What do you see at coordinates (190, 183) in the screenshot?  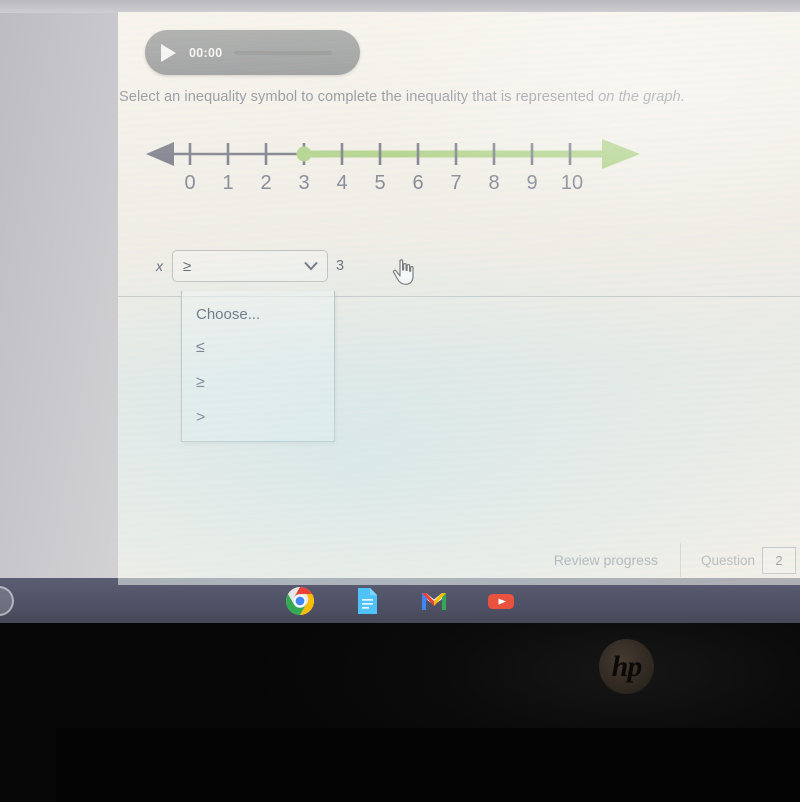 I see `number-line-label: 0` at bounding box center [190, 183].